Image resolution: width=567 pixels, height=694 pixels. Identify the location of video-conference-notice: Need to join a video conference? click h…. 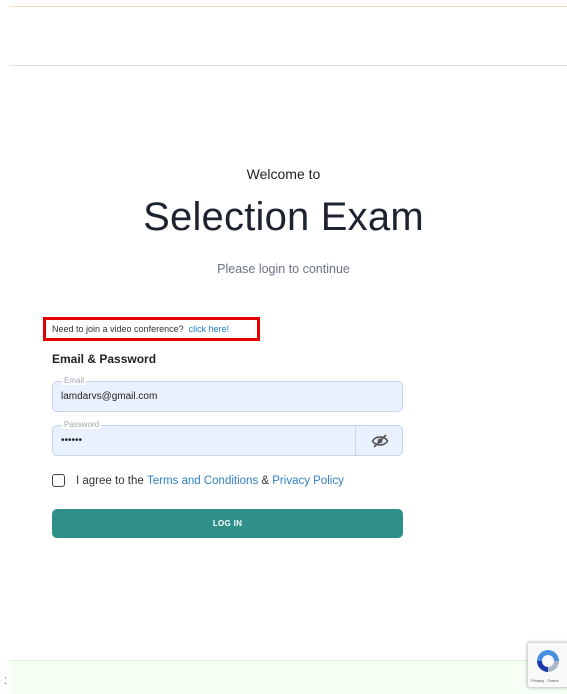
(151, 329).